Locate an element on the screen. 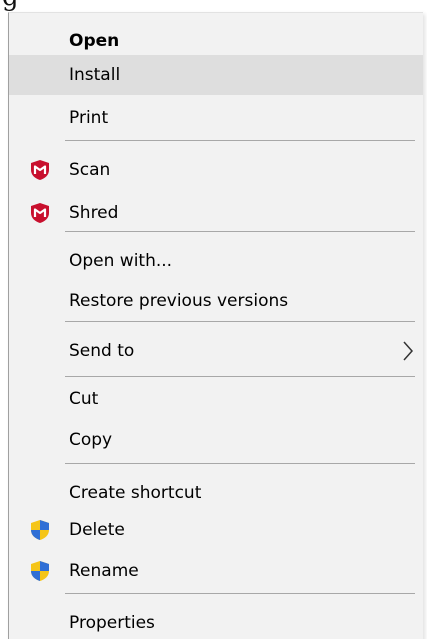 The image size is (427, 639). menu-item-rename-label: Rename is located at coordinates (104, 571).